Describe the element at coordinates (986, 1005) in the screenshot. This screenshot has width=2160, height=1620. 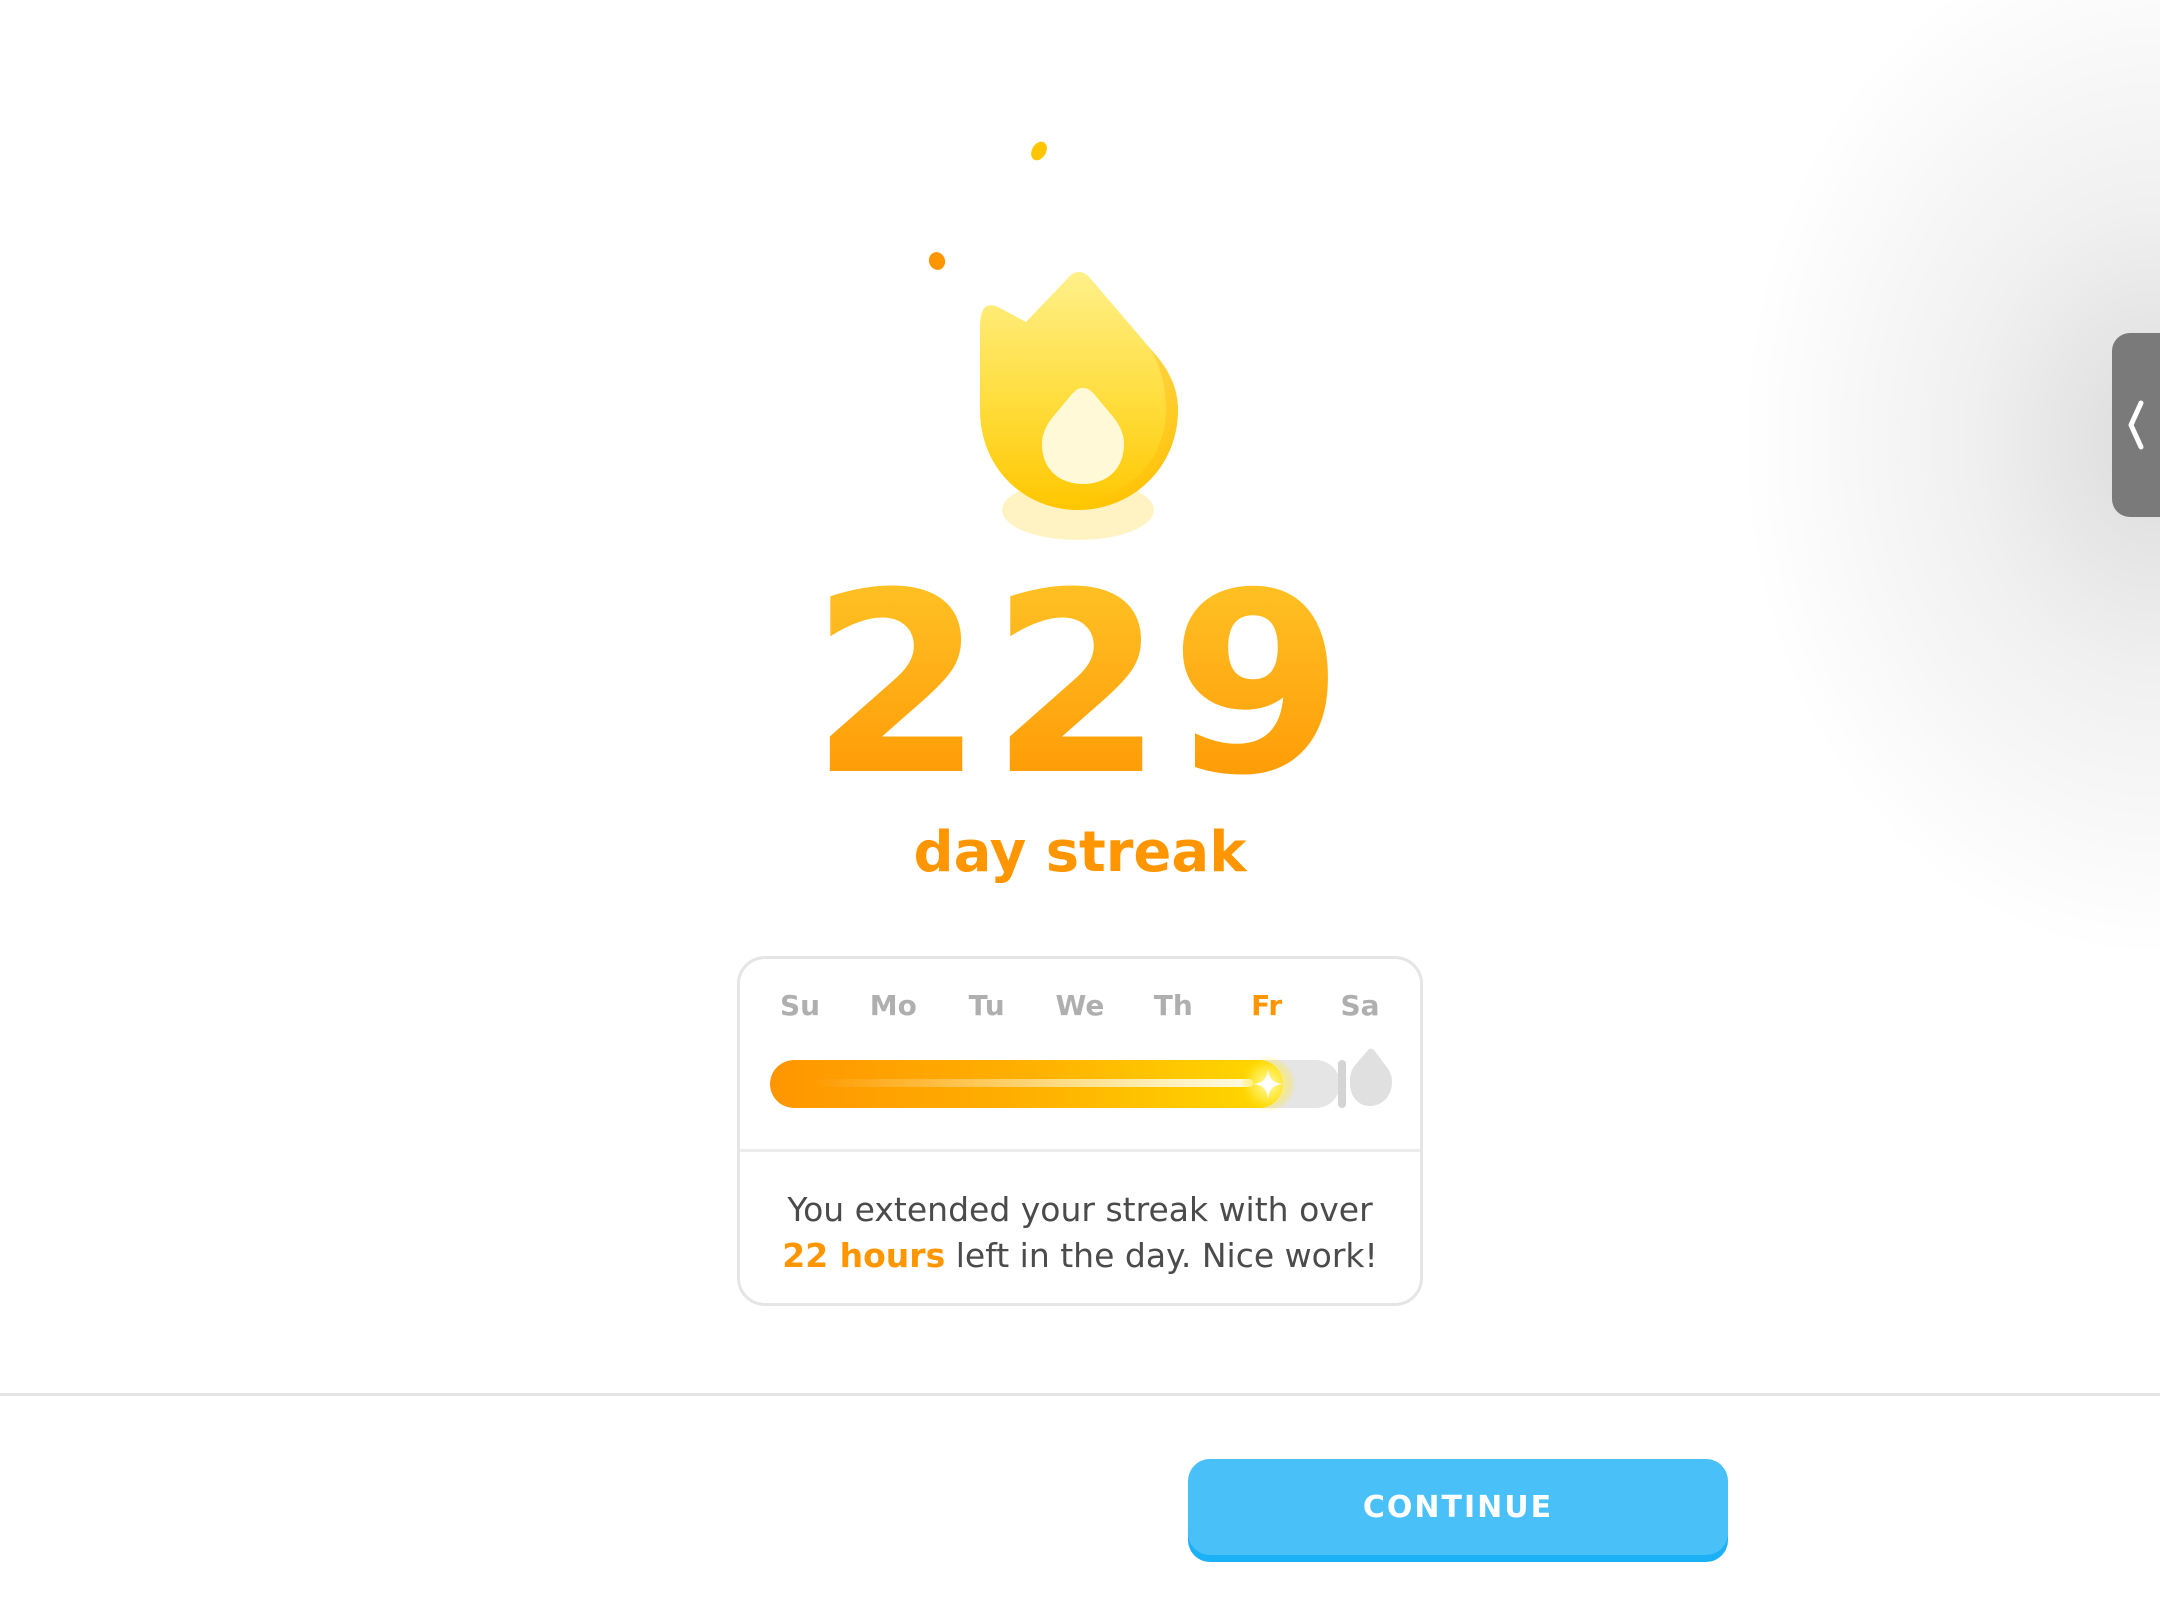
I see `weekday-tu: Tu` at that location.